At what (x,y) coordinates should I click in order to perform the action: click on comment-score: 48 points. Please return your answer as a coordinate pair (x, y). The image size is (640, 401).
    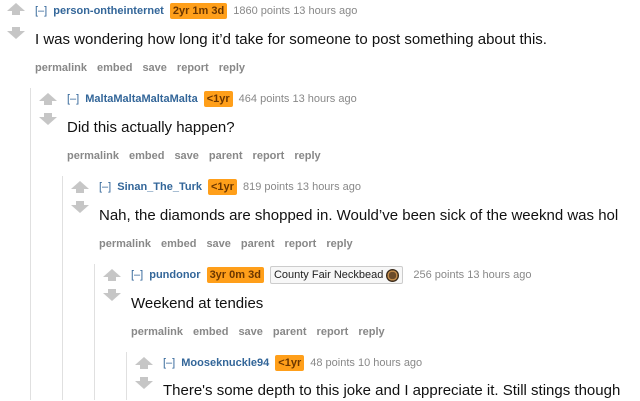
    Looking at the image, I should click on (332, 363).